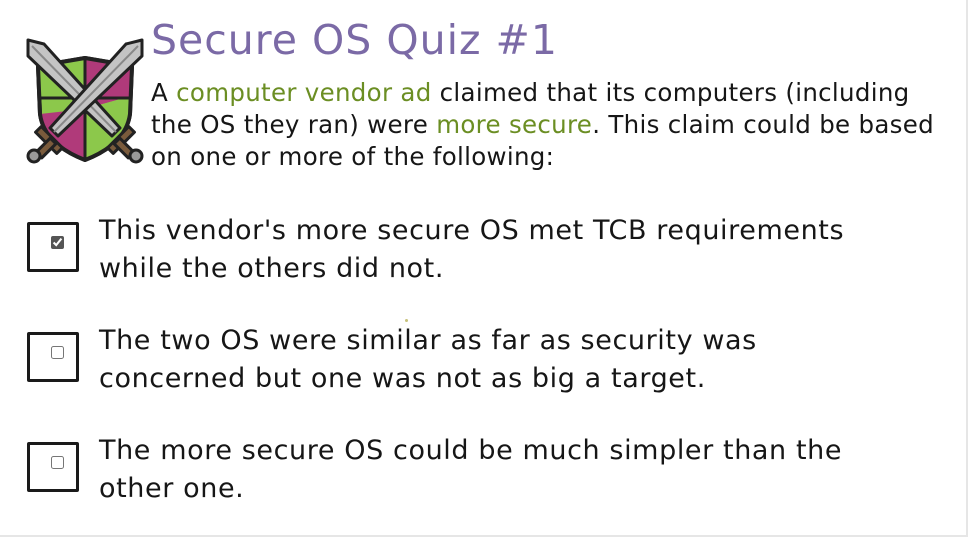  What do you see at coordinates (85, 101) in the screenshot?
I see `shield-crossed-swords-icon` at bounding box center [85, 101].